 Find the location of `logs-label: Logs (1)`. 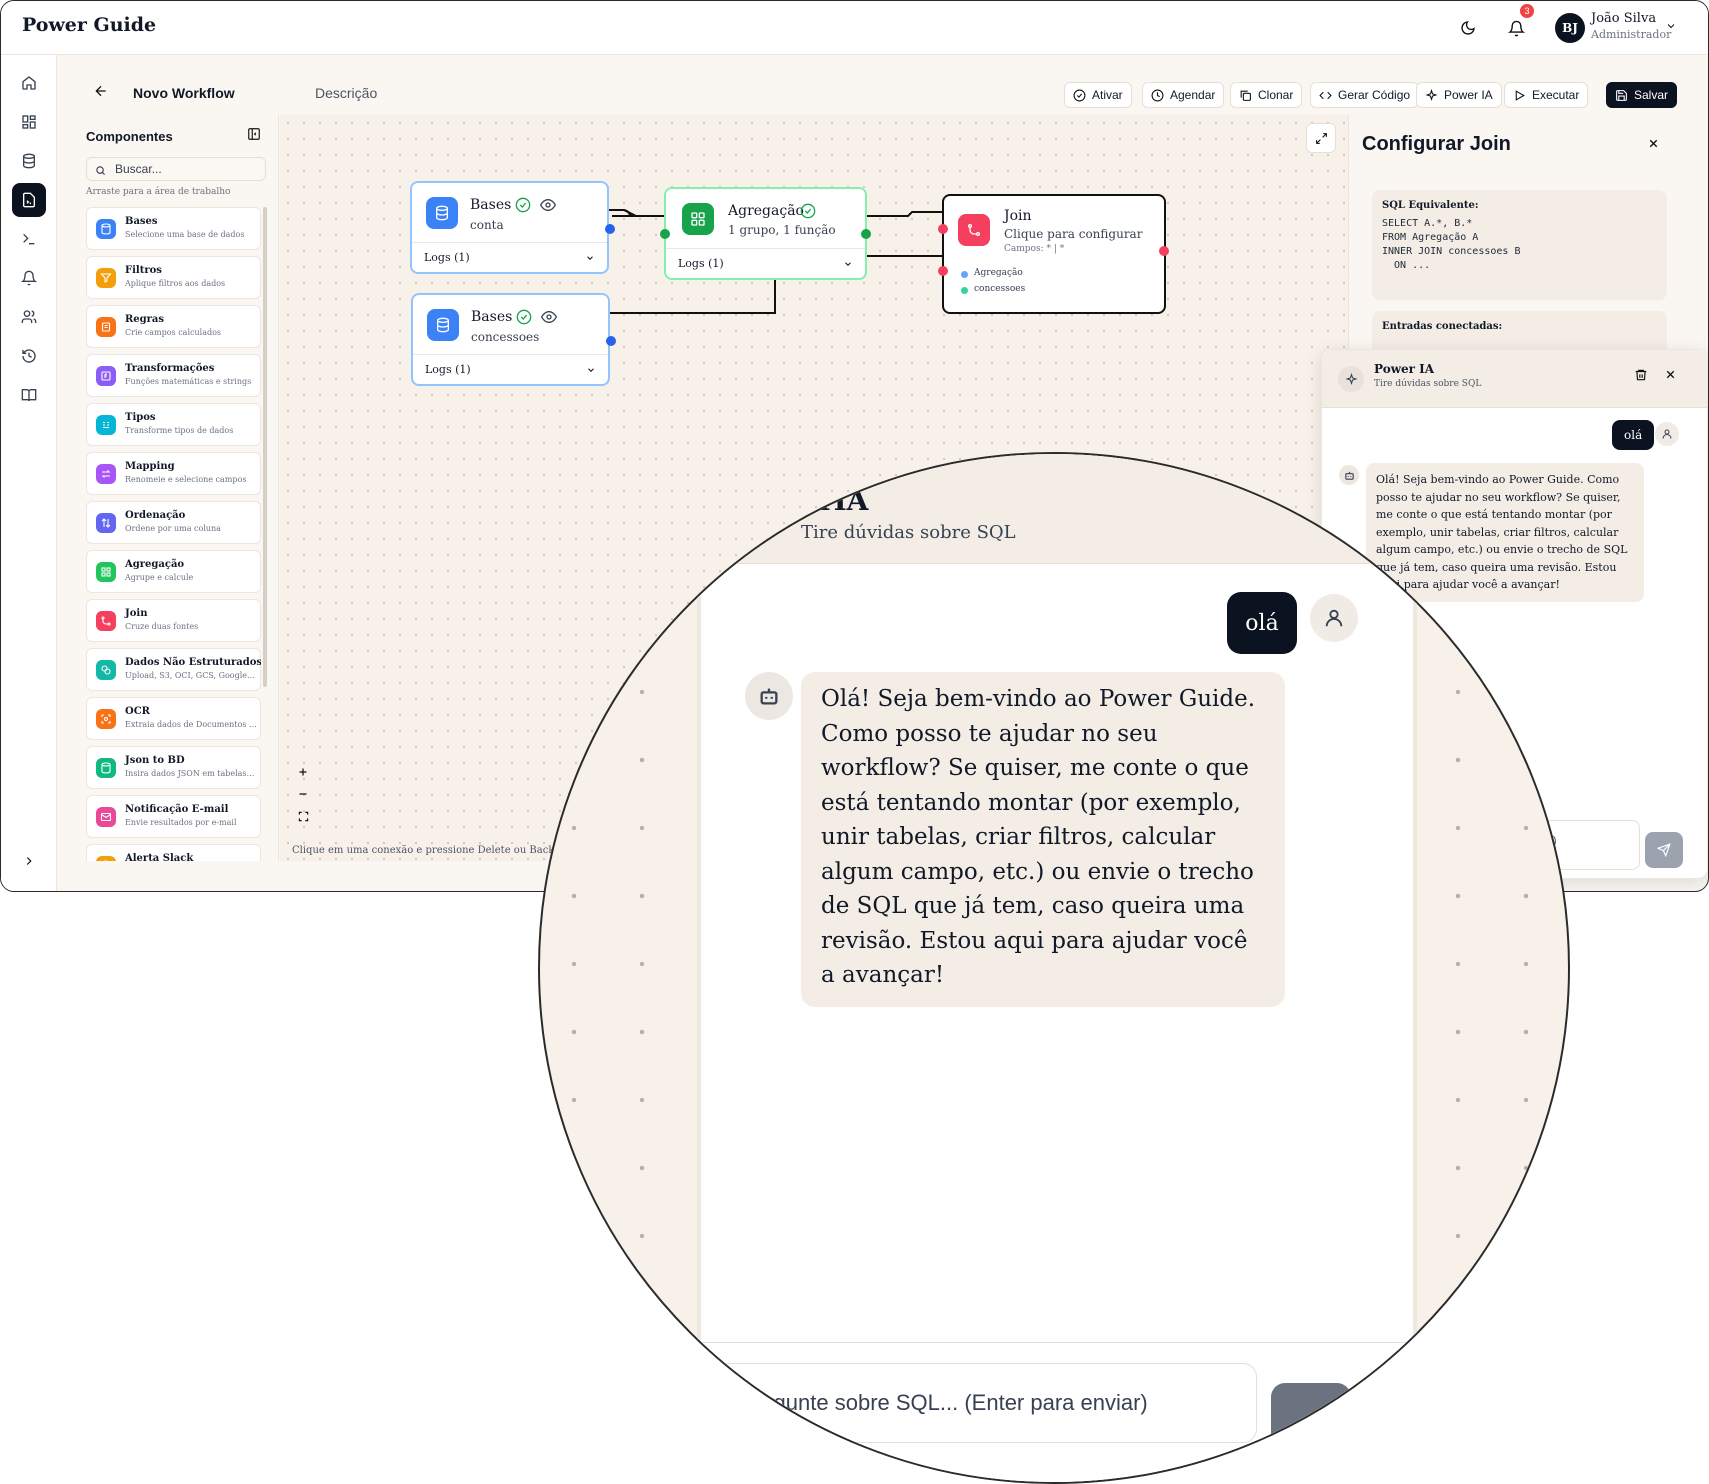

logs-label: Logs (1) is located at coordinates (448, 369).